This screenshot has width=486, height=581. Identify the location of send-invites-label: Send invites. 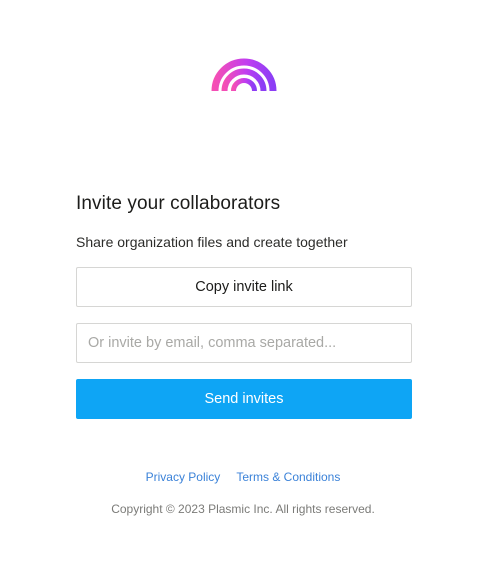
(244, 399).